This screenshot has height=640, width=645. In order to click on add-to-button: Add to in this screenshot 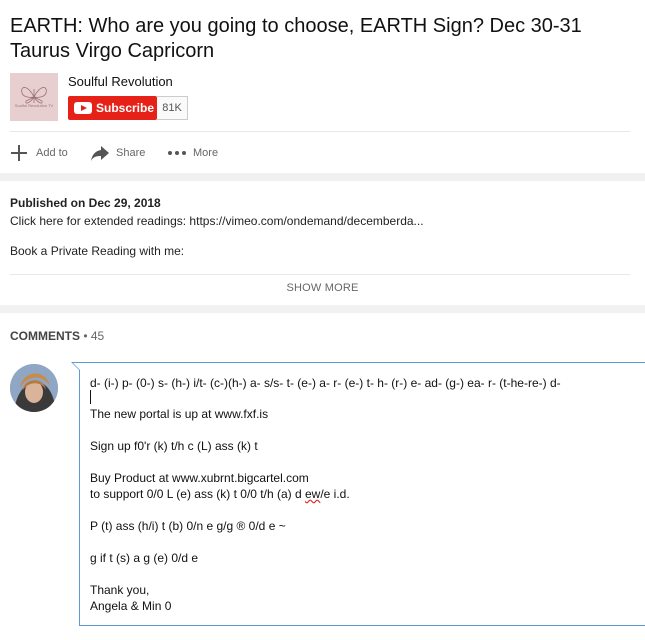, I will do `click(41, 153)`.